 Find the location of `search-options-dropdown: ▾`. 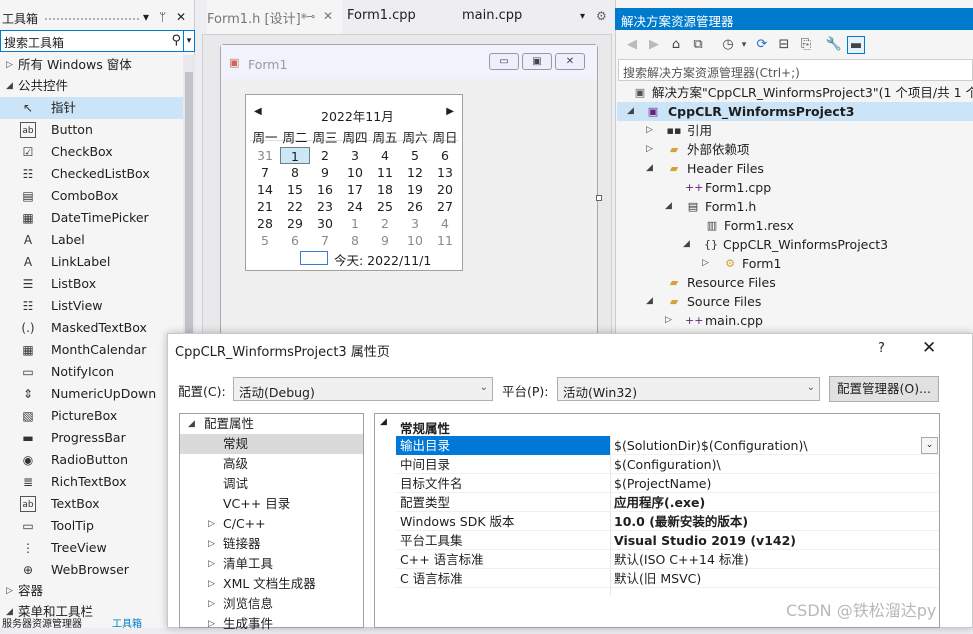

search-options-dropdown: ▾ is located at coordinates (189, 41).